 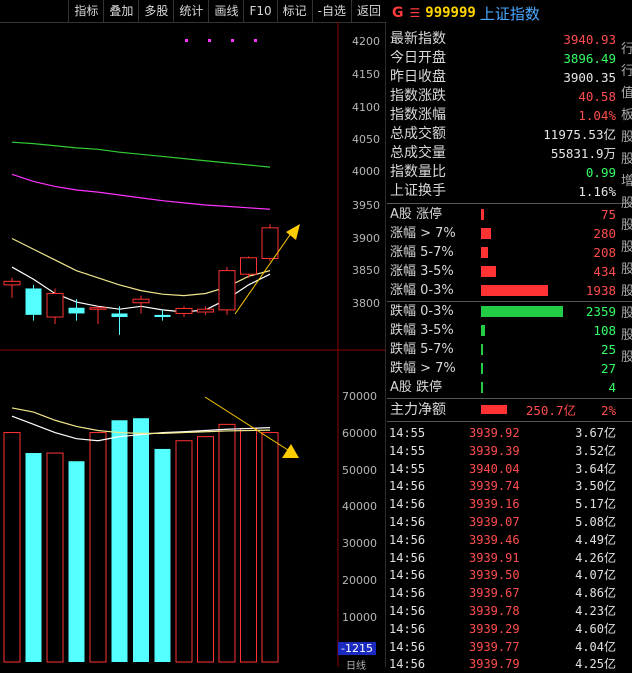 I want to click on breadth-row: 涨幅 > 7% 280, so click(x=503, y=233).